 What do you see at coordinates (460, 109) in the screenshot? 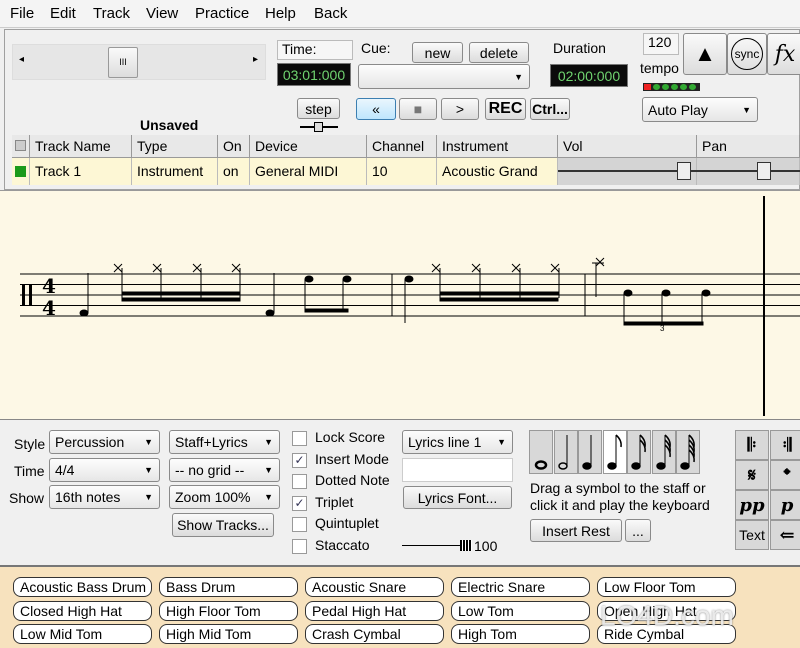
I see `play-button: >` at bounding box center [460, 109].